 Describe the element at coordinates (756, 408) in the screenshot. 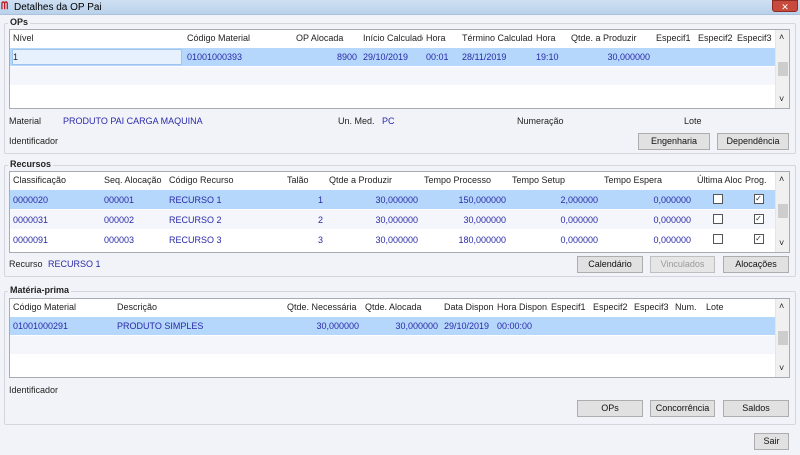

I see `saldos-button: Saldos` at that location.